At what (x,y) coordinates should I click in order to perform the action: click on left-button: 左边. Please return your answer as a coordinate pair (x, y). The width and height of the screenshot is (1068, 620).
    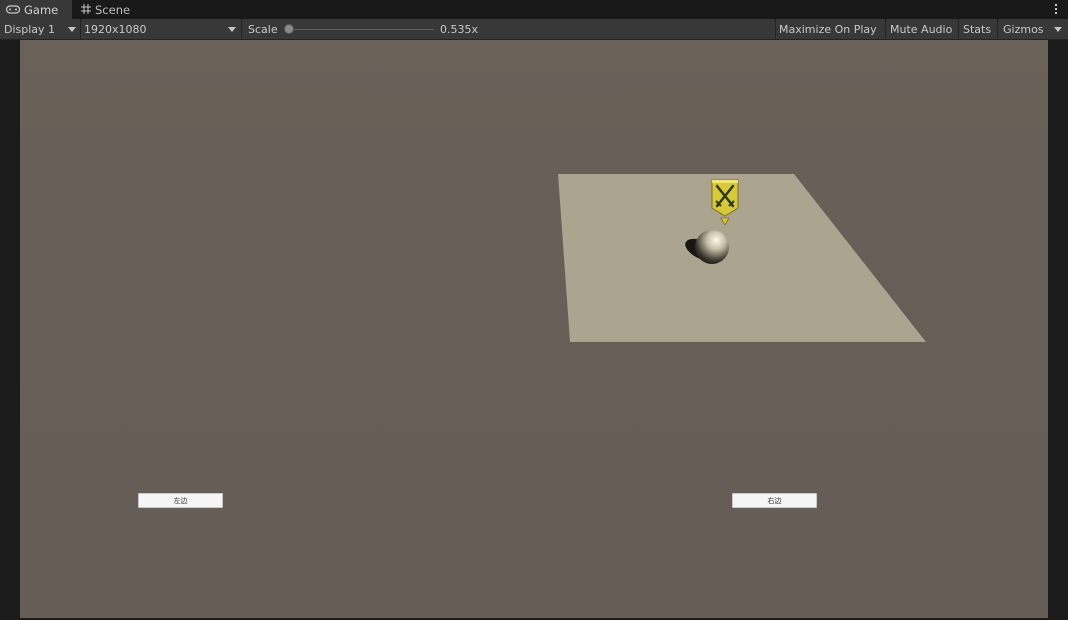
    Looking at the image, I should click on (180, 500).